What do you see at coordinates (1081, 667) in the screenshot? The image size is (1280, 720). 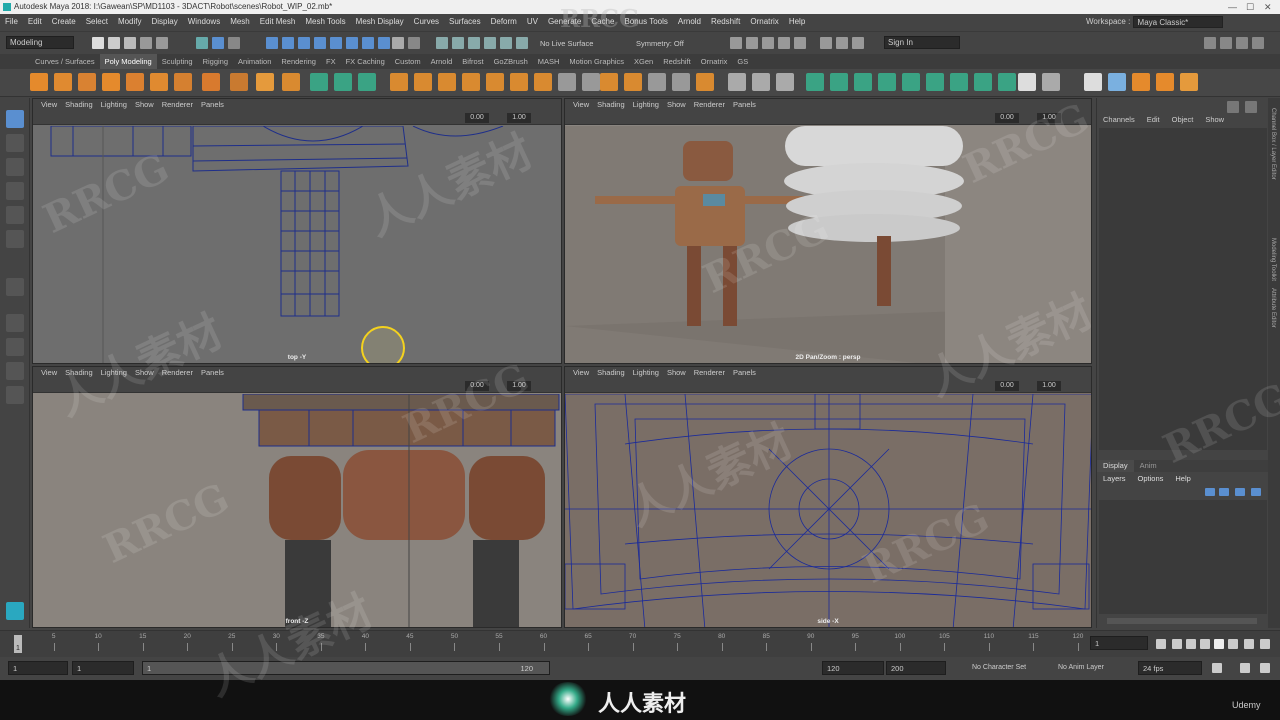 I see `anim-layer-label: No Anim Layer` at bounding box center [1081, 667].